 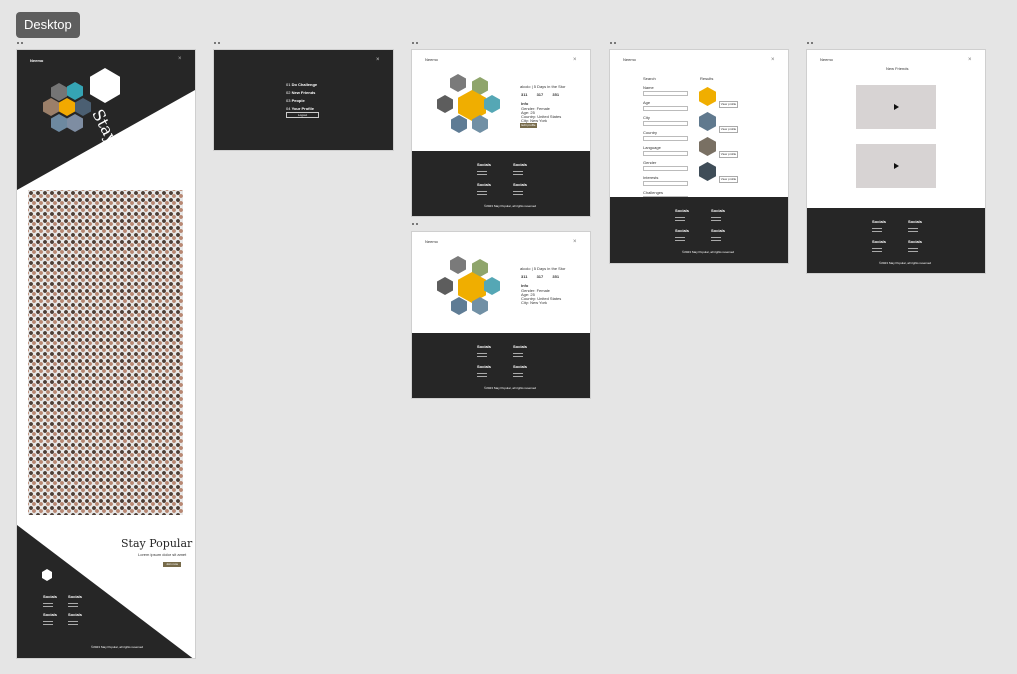 What do you see at coordinates (650, 132) in the screenshot?
I see `field-label: Country` at bounding box center [650, 132].